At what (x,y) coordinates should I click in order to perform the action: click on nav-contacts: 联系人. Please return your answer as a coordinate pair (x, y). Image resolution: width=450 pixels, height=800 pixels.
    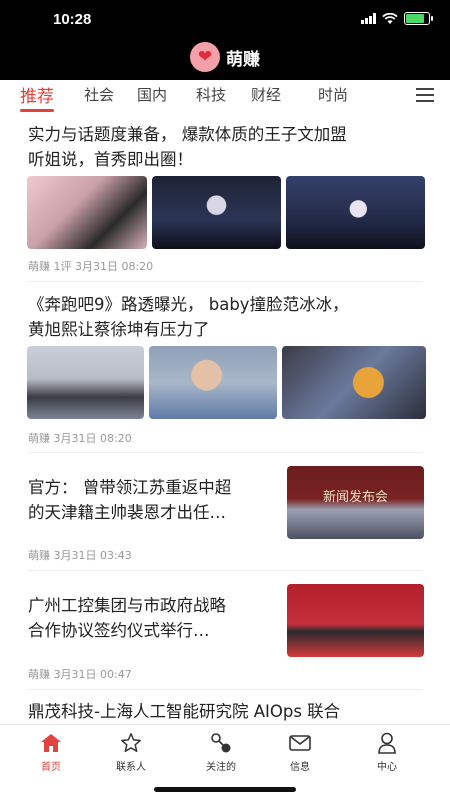
    Looking at the image, I should click on (131, 752).